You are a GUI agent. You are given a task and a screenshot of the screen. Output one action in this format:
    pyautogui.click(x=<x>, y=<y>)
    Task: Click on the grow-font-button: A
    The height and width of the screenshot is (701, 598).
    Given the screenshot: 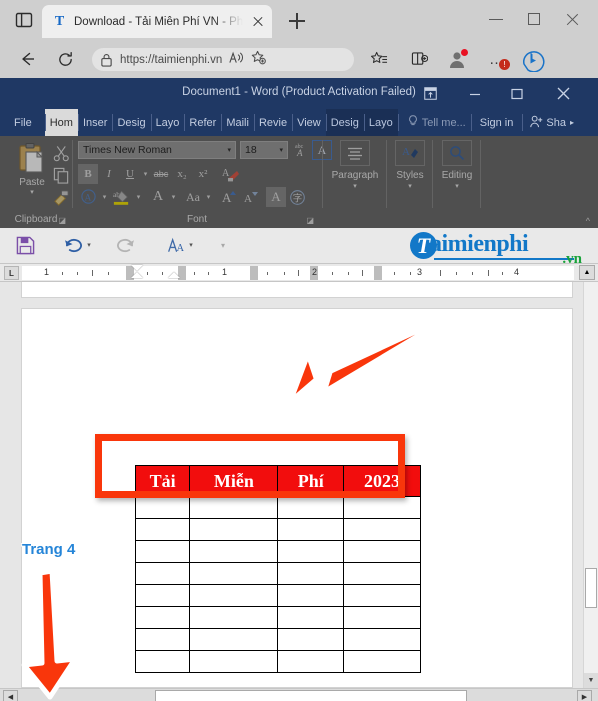 What is the action you would take?
    pyautogui.click(x=230, y=197)
    